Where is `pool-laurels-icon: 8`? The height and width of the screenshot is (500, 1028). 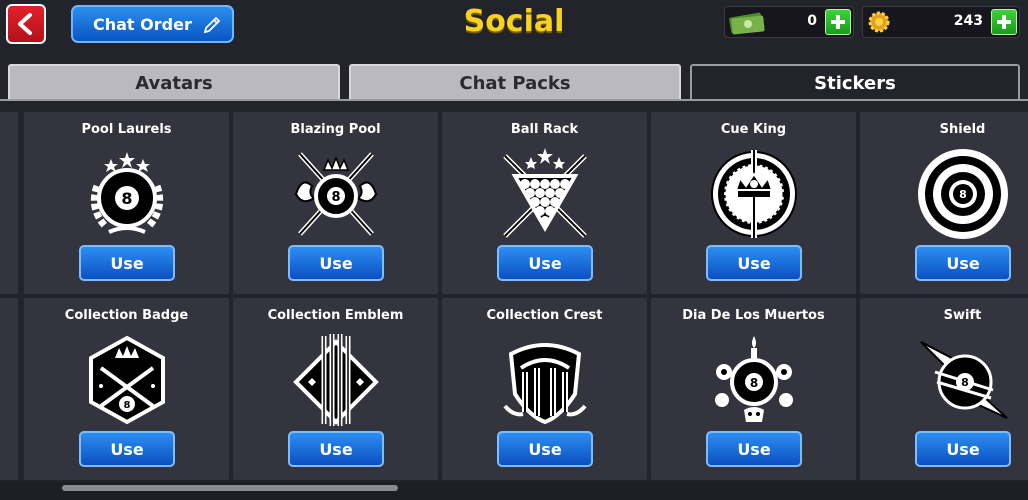 pool-laurels-icon: 8 is located at coordinates (127, 193).